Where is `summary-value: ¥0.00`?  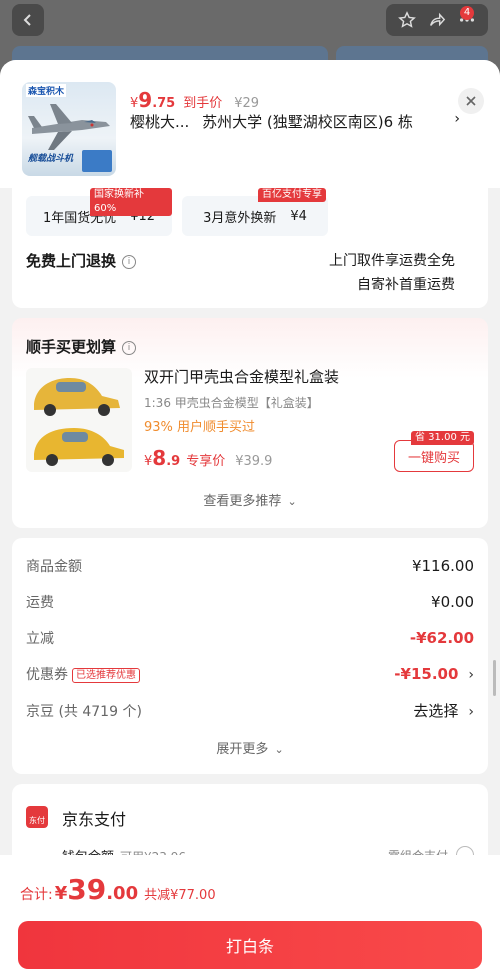 summary-value: ¥0.00 is located at coordinates (452, 602).